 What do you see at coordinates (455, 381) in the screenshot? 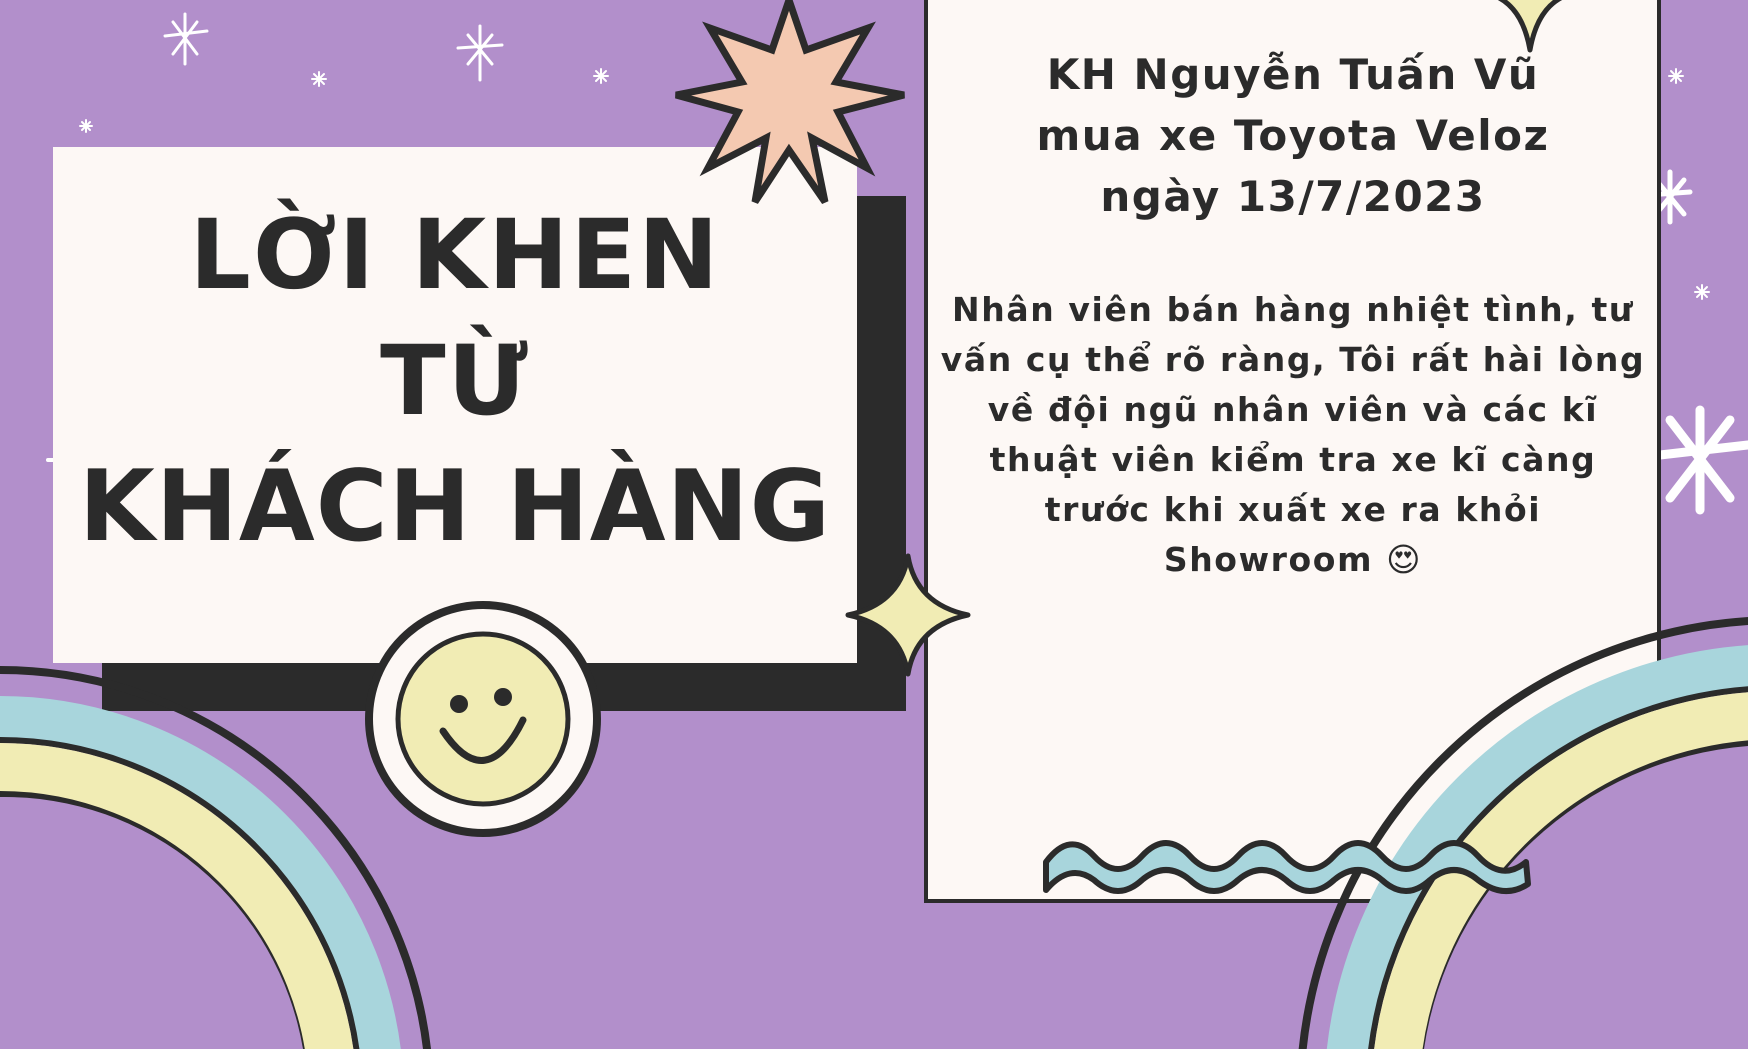
I see `title-line-2: từ` at bounding box center [455, 381].